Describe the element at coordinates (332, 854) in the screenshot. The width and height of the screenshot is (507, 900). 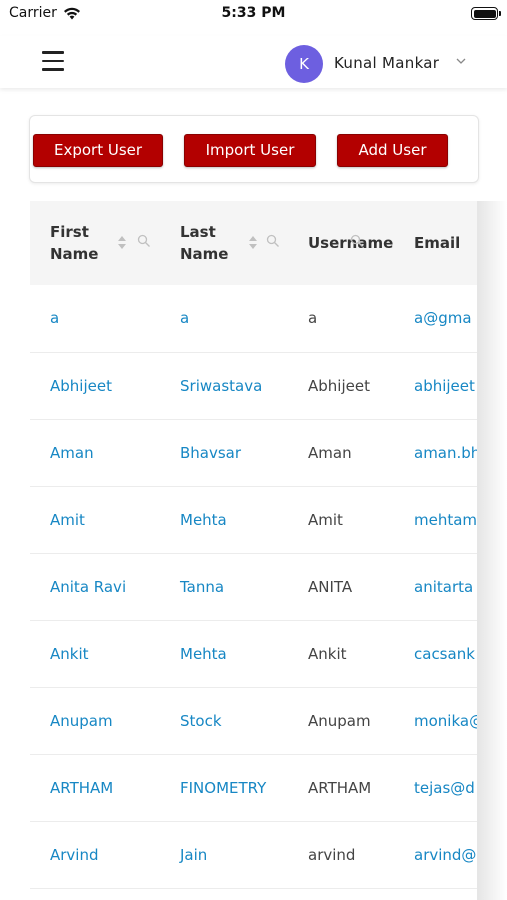
I see `cell-username: arvind` at that location.